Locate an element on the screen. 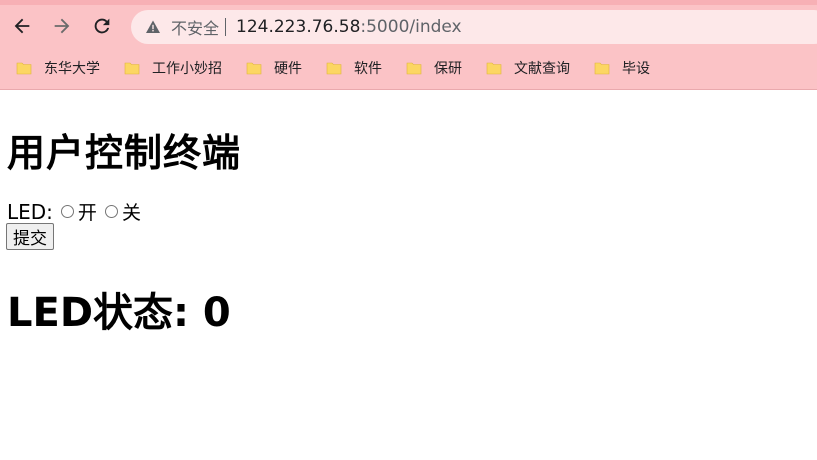  address-bar: 不安全 124.223.76.58:5000/index is located at coordinates (474, 27).